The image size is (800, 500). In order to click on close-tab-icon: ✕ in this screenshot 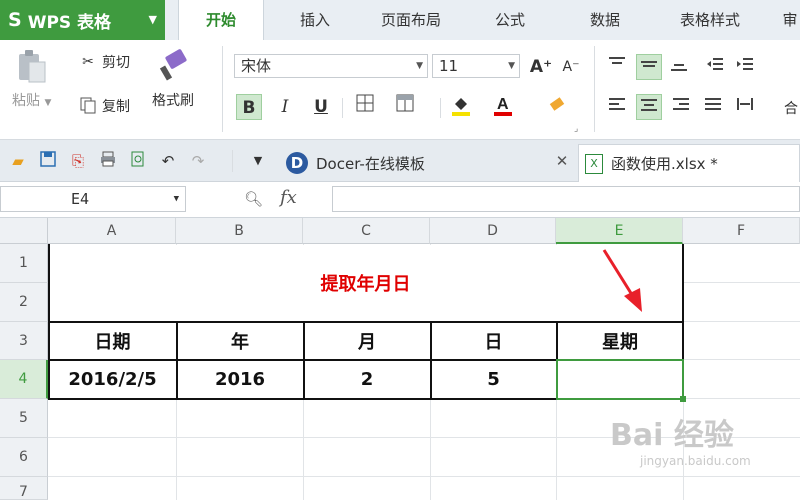, I will do `click(562, 161)`.